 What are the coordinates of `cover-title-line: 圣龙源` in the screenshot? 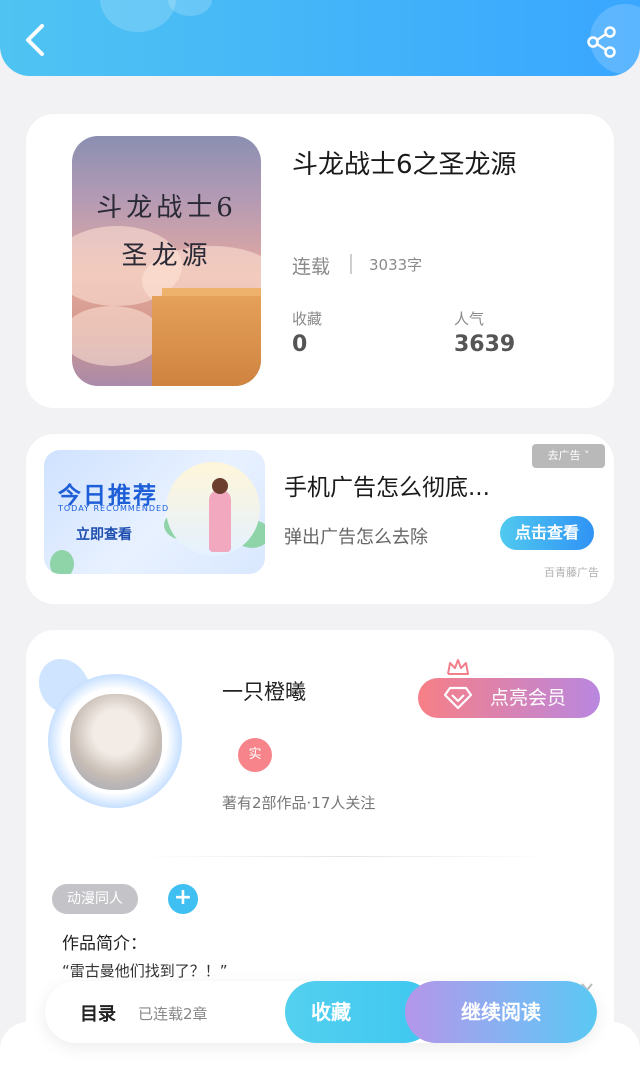 It's located at (166, 256).